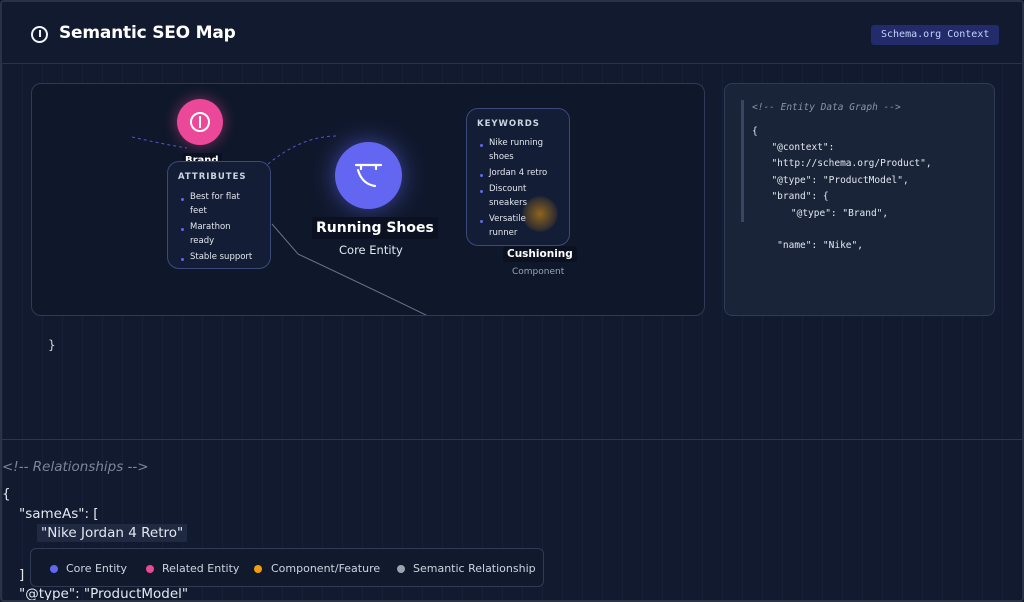 Image resolution: width=1024 pixels, height=602 pixels. What do you see at coordinates (834, 180) in the screenshot?
I see `code-line: "@type": "ProductModel",` at bounding box center [834, 180].